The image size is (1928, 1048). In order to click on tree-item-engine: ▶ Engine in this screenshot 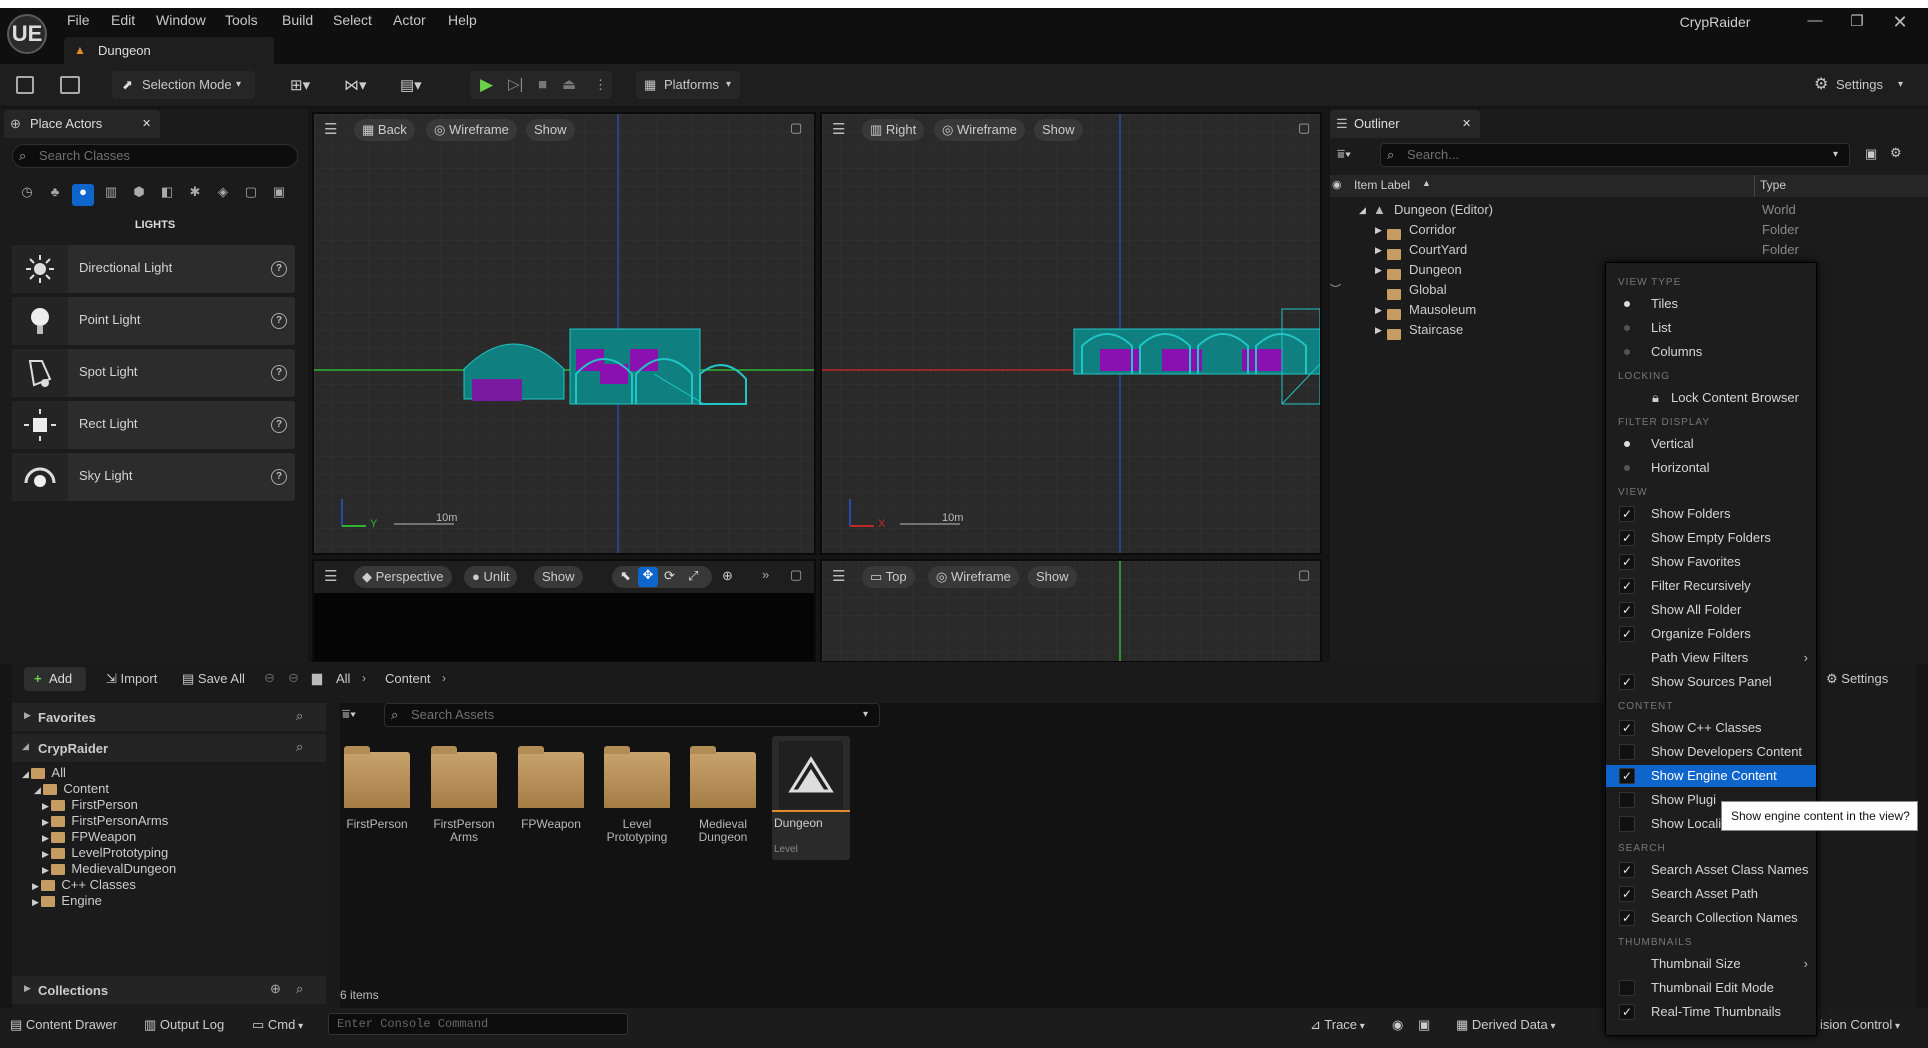, I will do `click(67, 901)`.